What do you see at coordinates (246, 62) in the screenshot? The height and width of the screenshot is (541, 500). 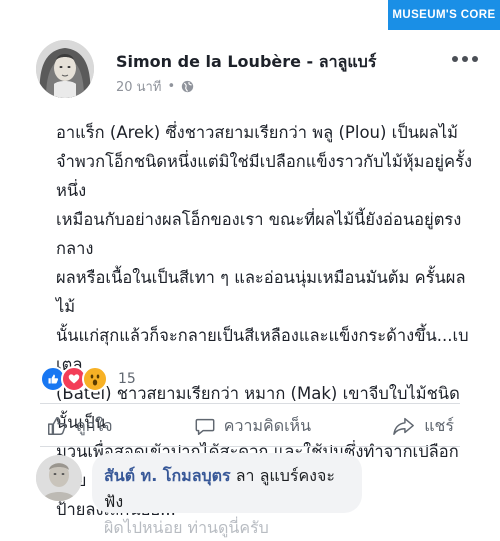 I see `post-author-name: Simon de la Loubère - ลาลูแบร์` at bounding box center [246, 62].